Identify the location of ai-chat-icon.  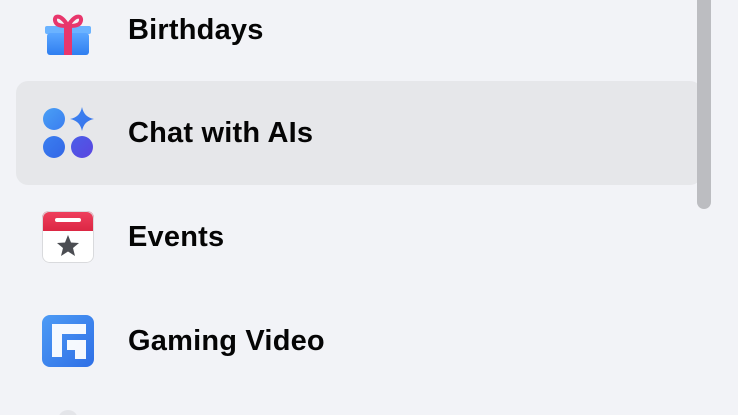
(68, 133).